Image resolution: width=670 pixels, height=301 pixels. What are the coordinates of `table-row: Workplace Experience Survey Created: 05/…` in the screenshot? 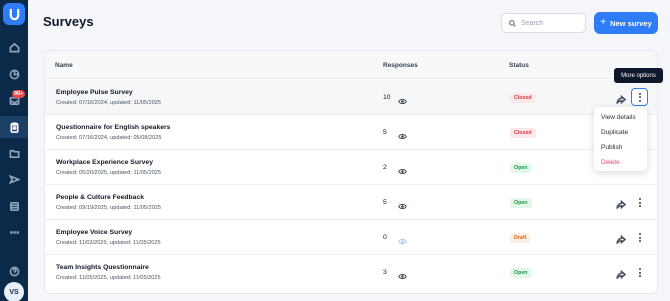 It's located at (351, 167).